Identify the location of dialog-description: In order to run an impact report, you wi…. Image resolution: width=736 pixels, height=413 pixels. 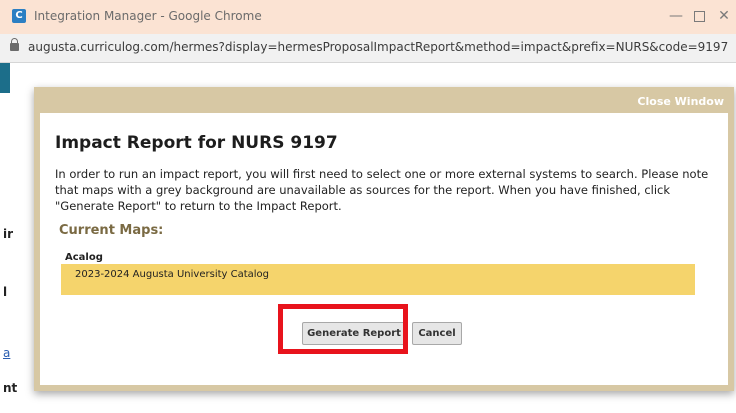
(382, 190).